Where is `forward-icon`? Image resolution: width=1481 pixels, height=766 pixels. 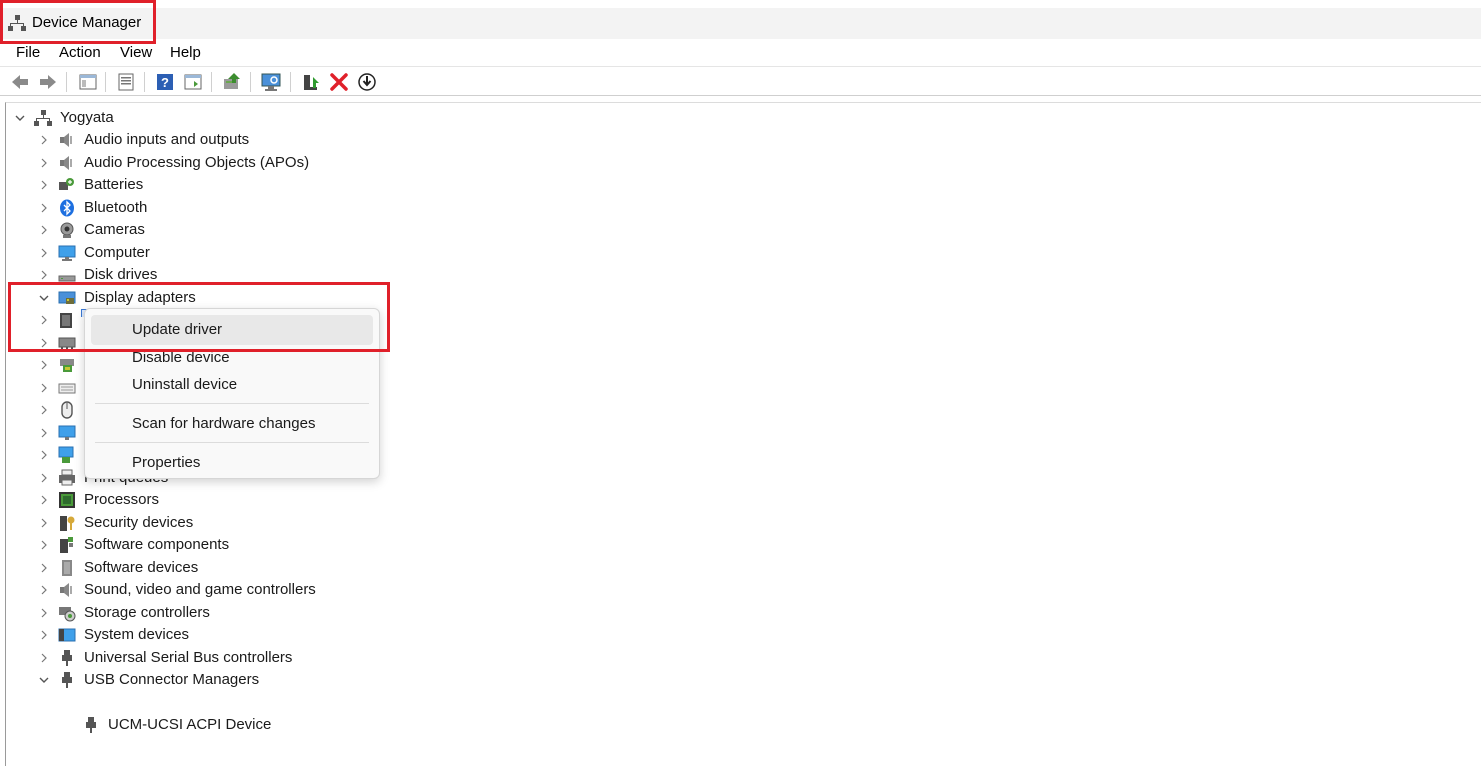 forward-icon is located at coordinates (48, 82).